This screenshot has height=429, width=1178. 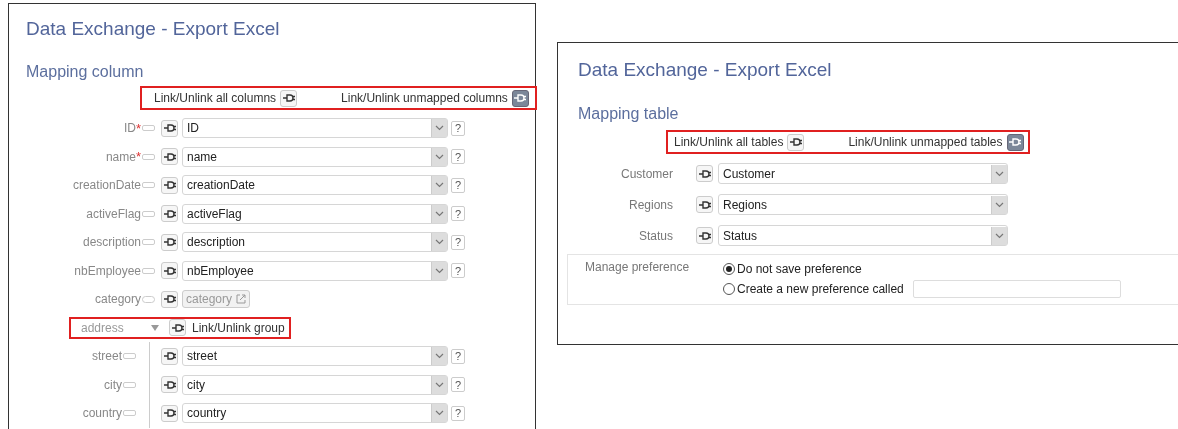 I want to click on table-label: Customer, so click(x=646, y=173).